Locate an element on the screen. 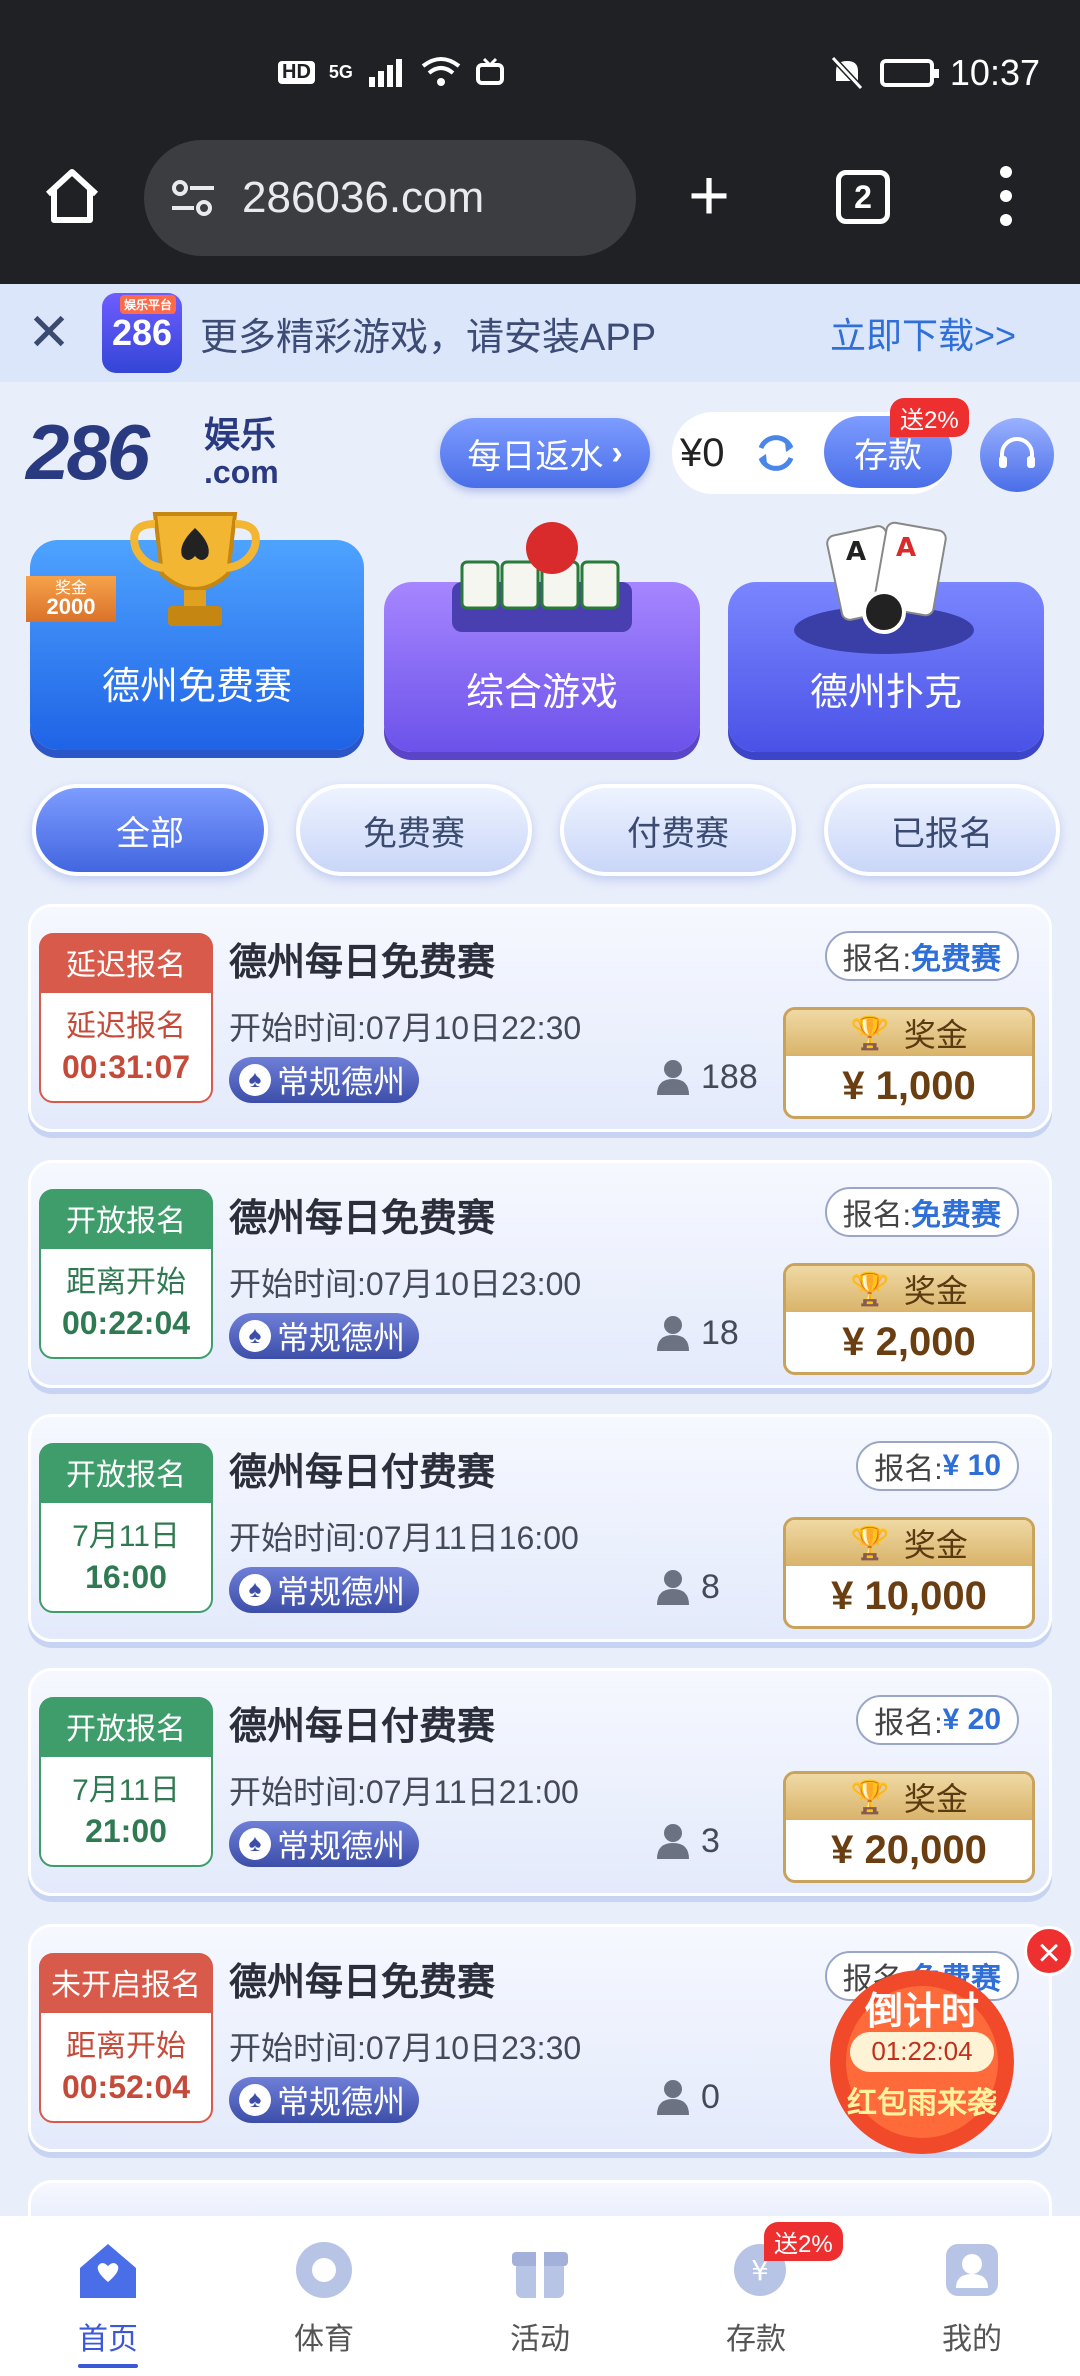 This screenshot has width=1080, height=2376. prize-amount: ¥ 20,000 is located at coordinates (909, 1850).